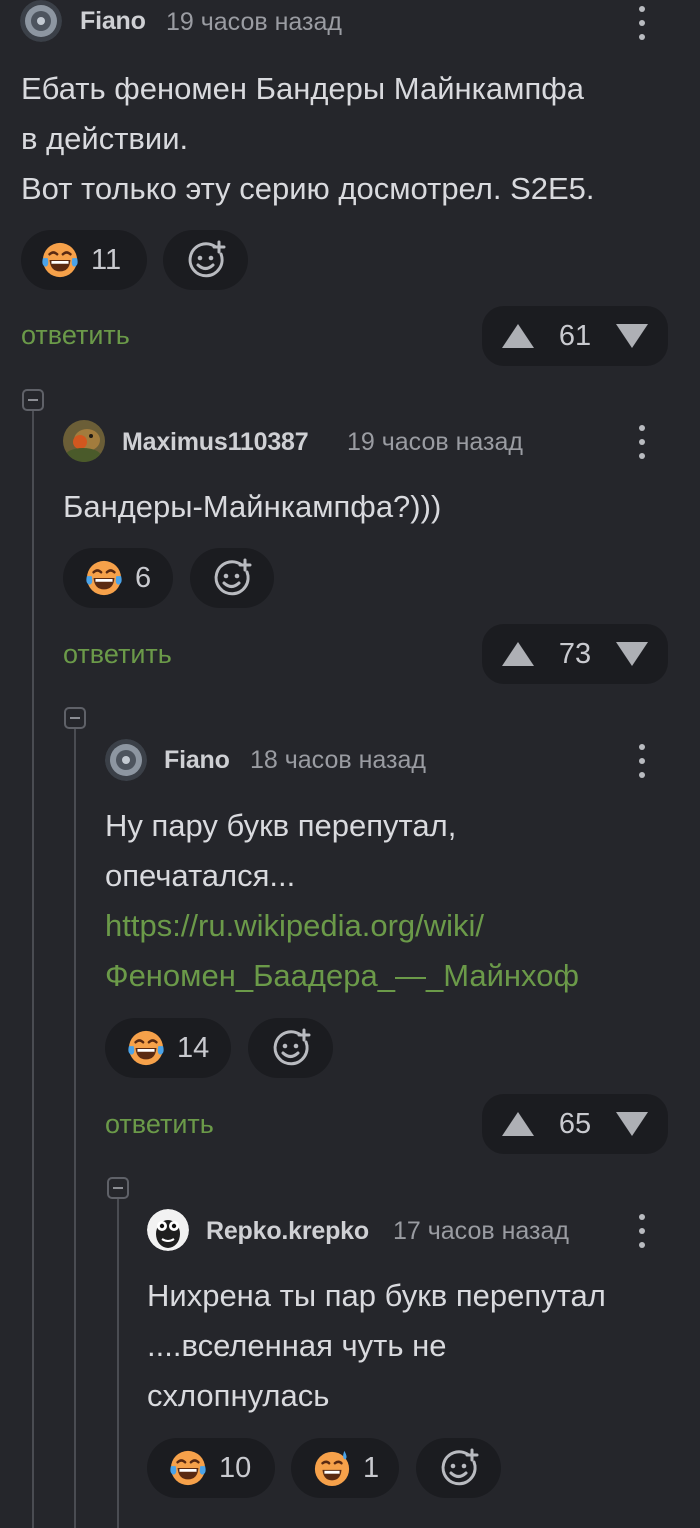 The height and width of the screenshot is (1528, 700). What do you see at coordinates (193, 1047) in the screenshot?
I see `reaction-count: 14` at bounding box center [193, 1047].